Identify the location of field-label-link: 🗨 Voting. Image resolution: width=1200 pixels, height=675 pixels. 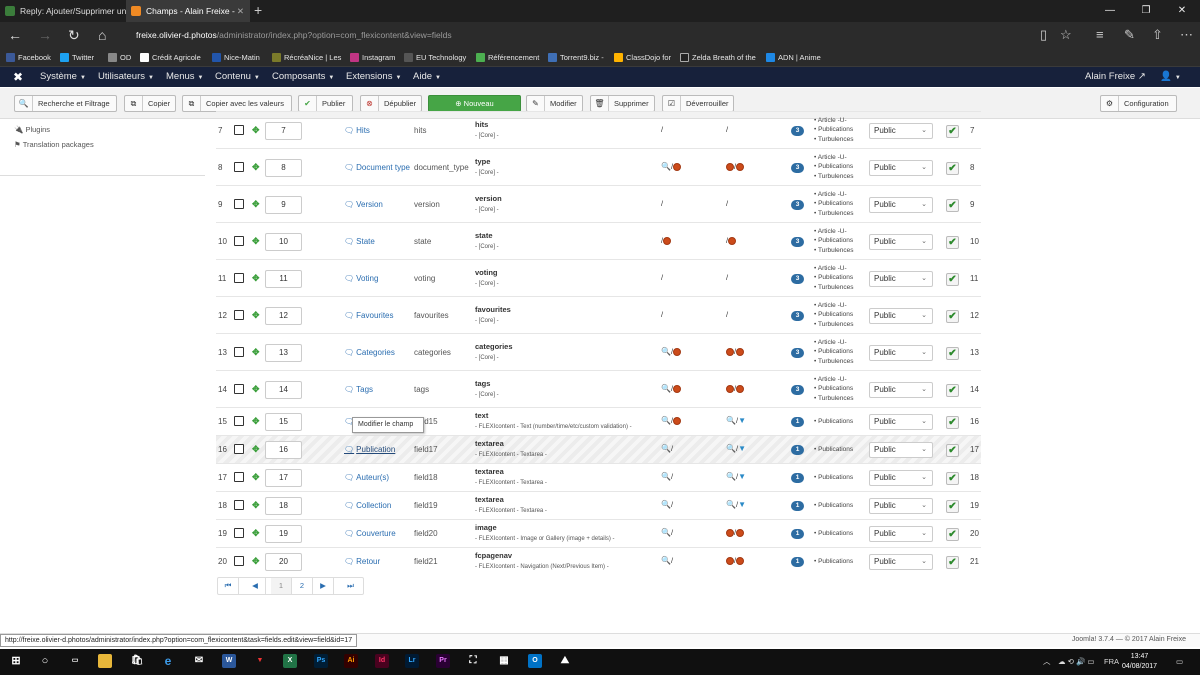
(361, 278).